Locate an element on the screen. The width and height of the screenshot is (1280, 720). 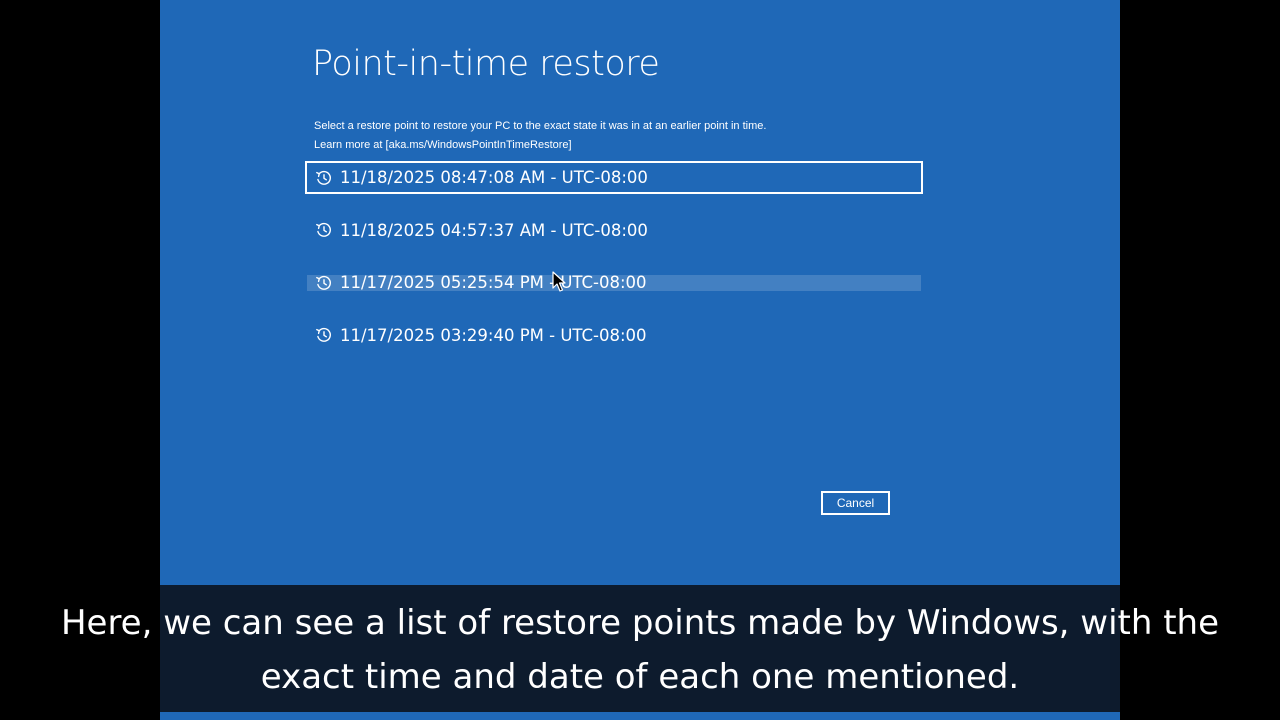
restore-point-label: 11/18/2025 04:57:37 AM - UTC-08:00 is located at coordinates (494, 230).